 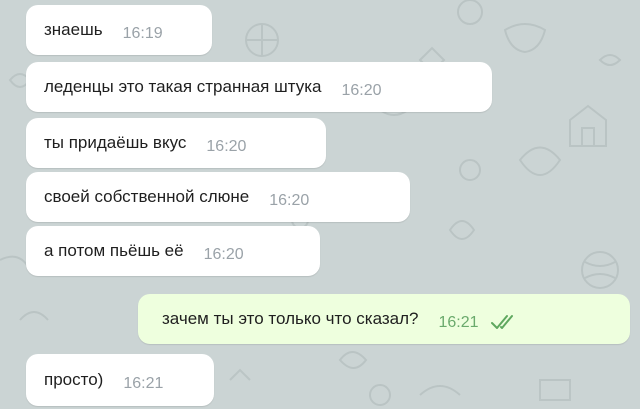 I want to click on message-bubble: своей собственной слюне 16:20, so click(x=218, y=197).